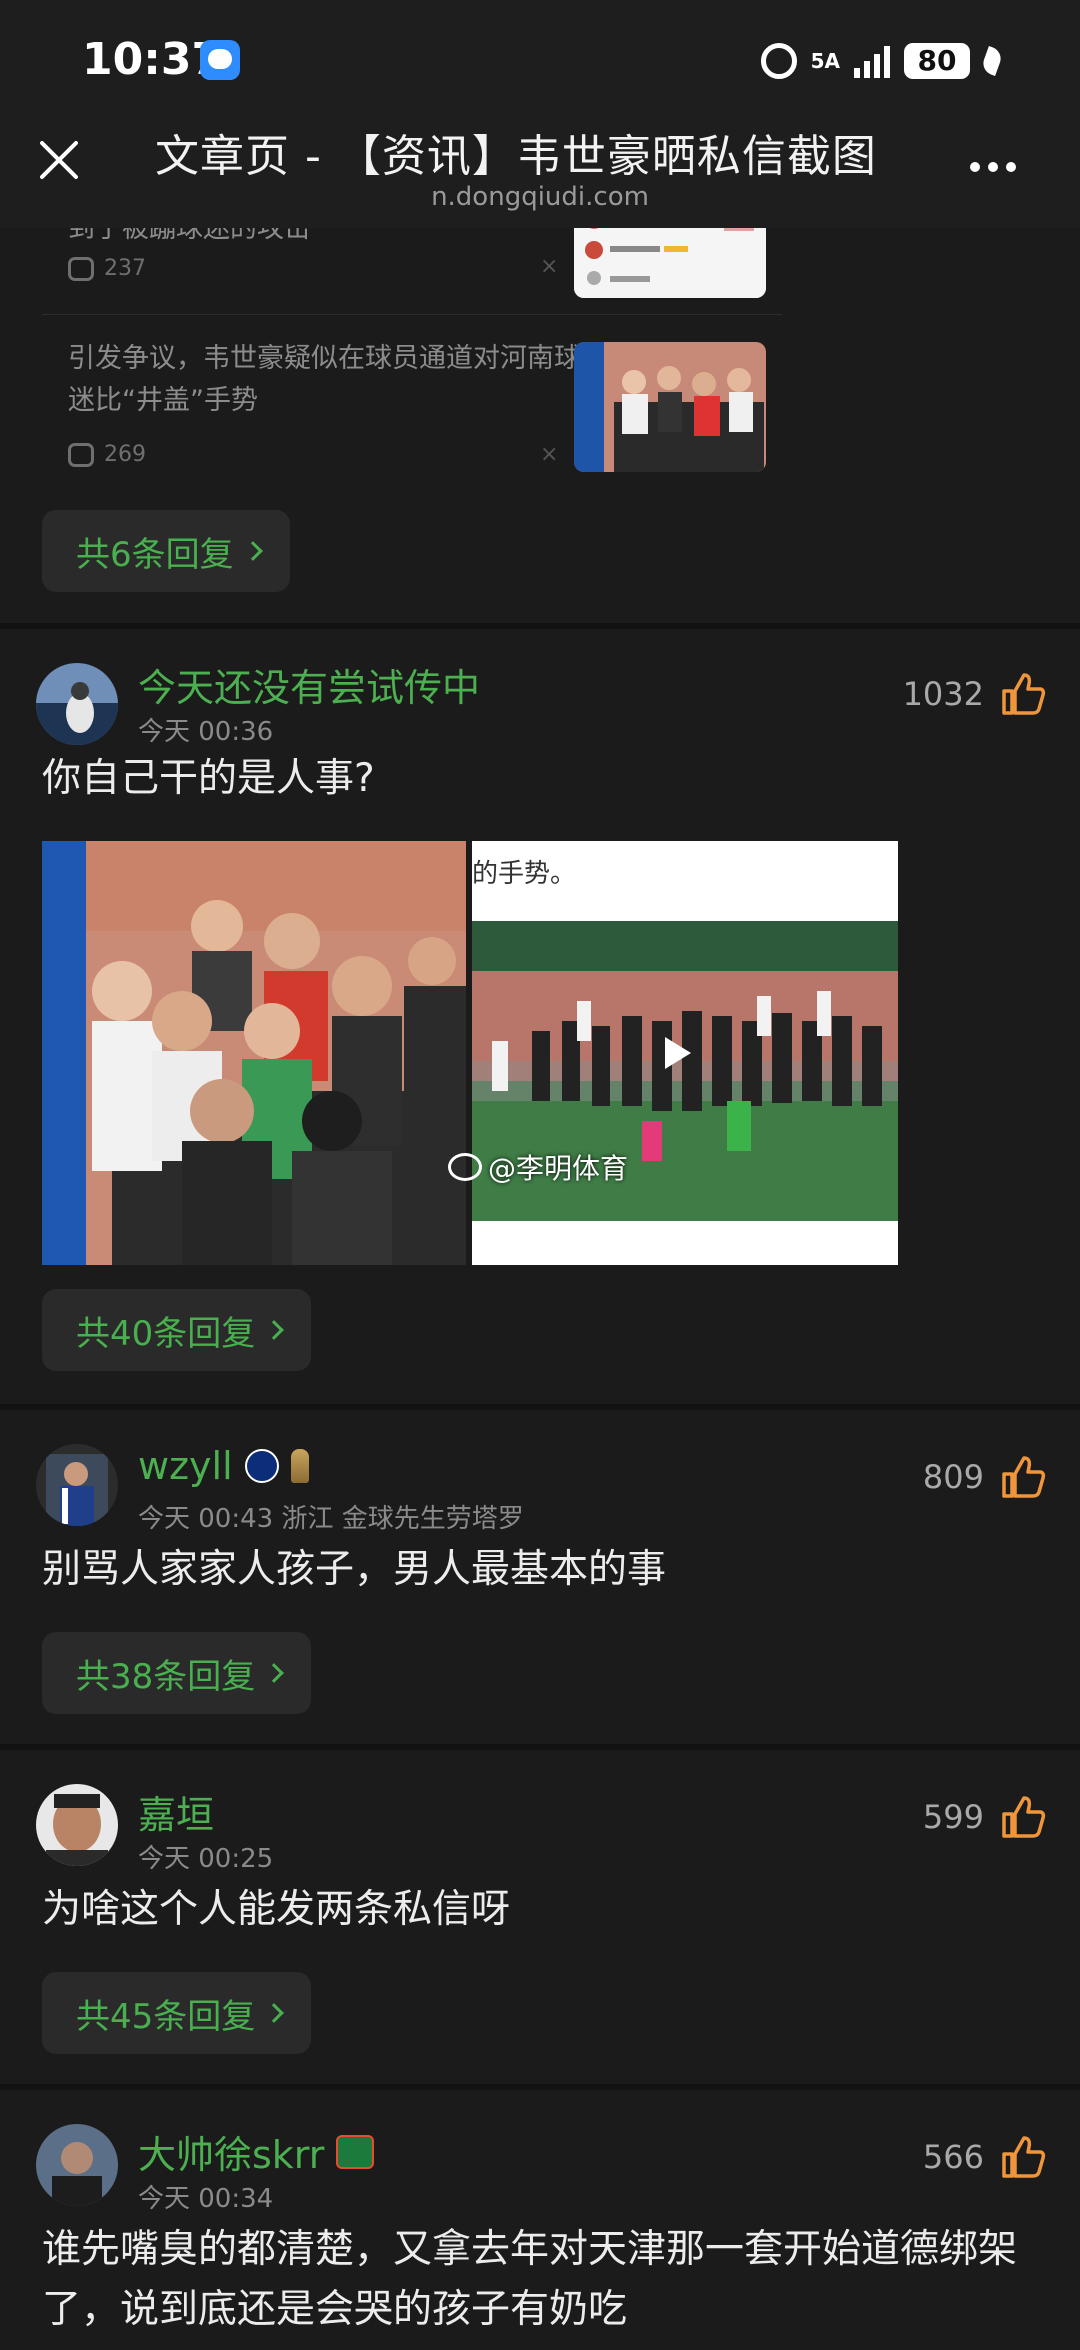 This screenshot has height=2350, width=1080. What do you see at coordinates (60, 160) in the screenshot?
I see `close-icon` at bounding box center [60, 160].